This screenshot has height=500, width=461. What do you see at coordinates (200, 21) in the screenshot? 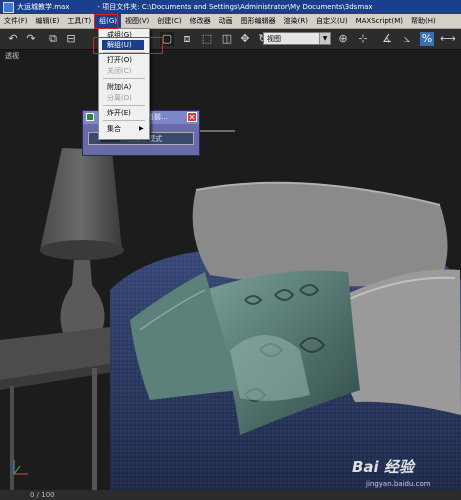
I see `menu-7: 修改器` at bounding box center [200, 21].